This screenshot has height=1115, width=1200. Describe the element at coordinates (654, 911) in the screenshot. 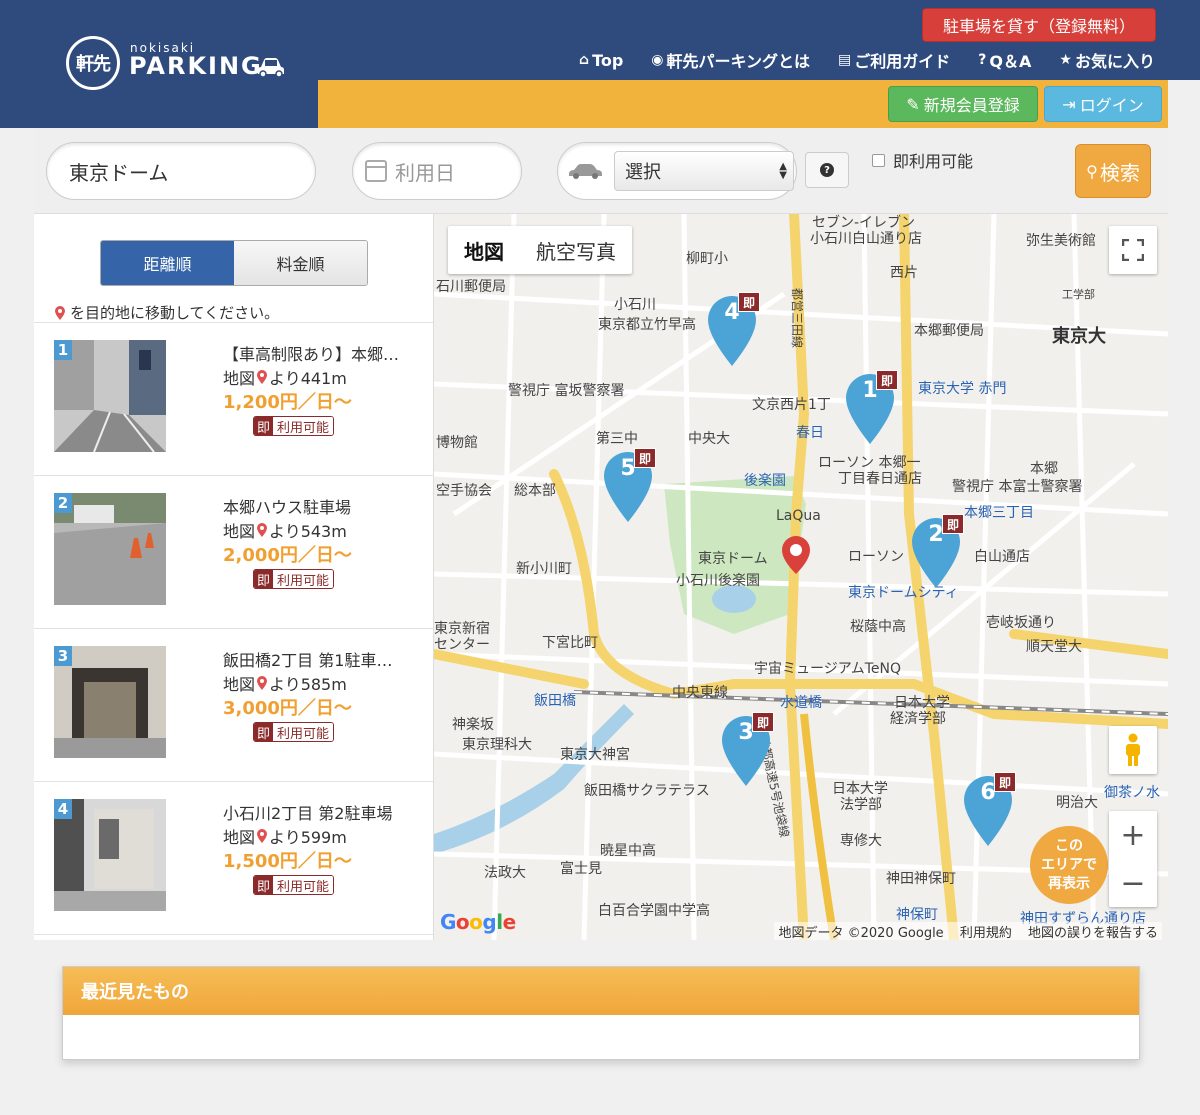

I see `map-label: 白百合学園中学高` at that location.